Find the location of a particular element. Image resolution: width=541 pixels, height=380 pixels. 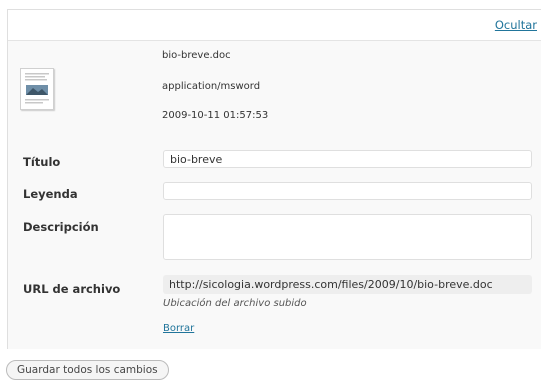

caption-field is located at coordinates (347, 191).